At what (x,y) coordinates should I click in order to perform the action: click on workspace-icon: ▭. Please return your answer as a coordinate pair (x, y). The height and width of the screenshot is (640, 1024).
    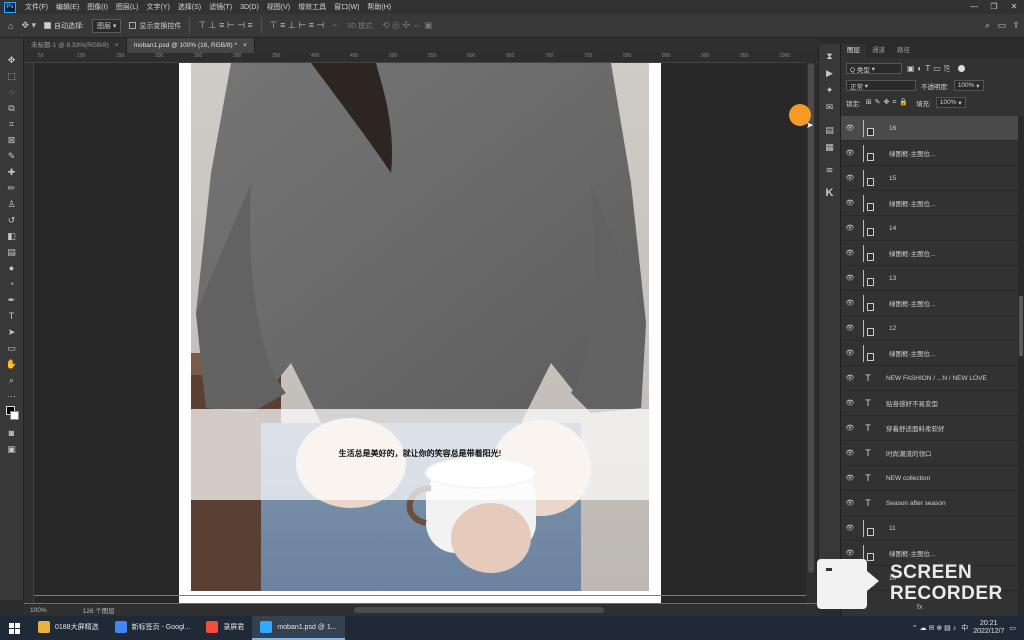
    Looking at the image, I should click on (1001, 25).